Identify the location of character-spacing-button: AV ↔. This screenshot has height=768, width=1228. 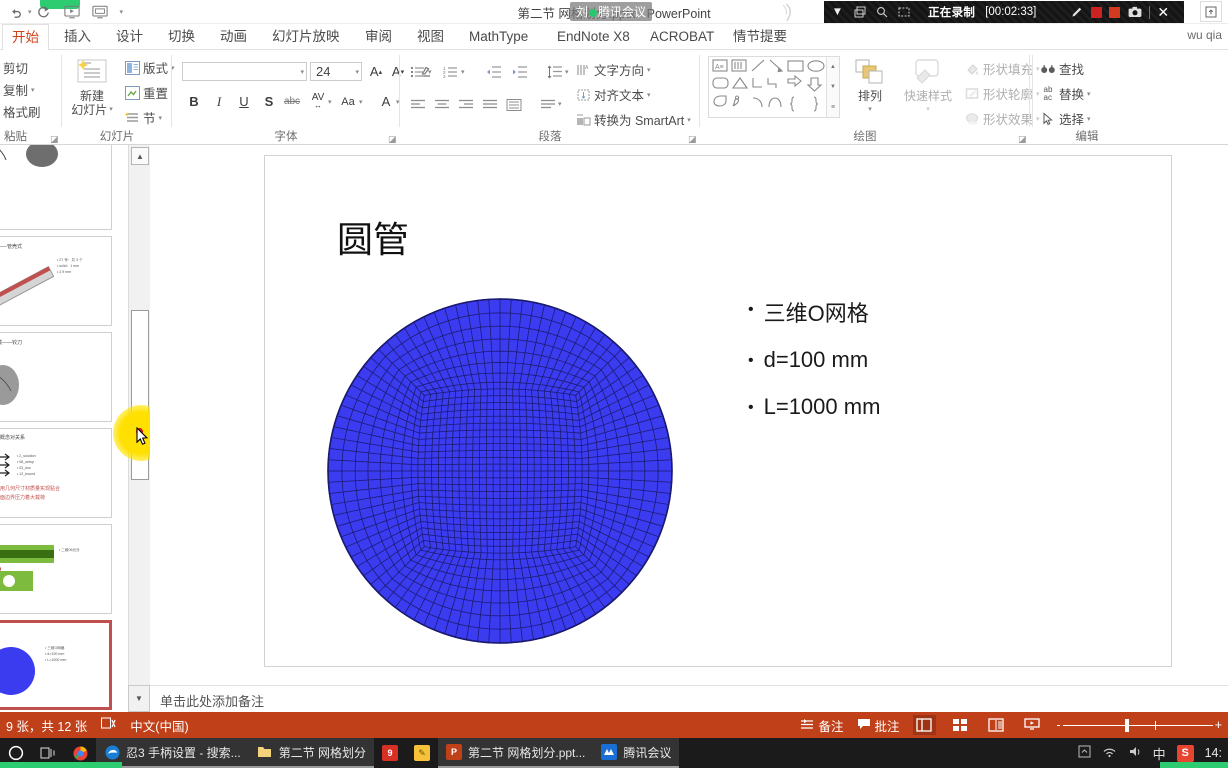
(318, 101).